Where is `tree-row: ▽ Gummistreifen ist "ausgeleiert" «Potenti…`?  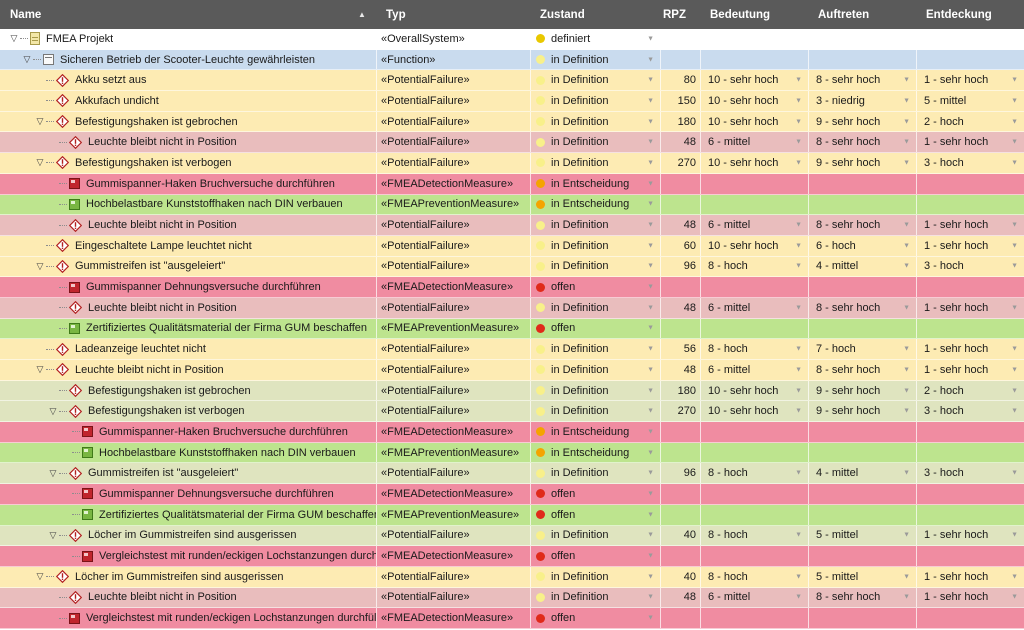
tree-row: ▽ Gummistreifen ist "ausgeleiert" «Potenti… is located at coordinates (512, 474).